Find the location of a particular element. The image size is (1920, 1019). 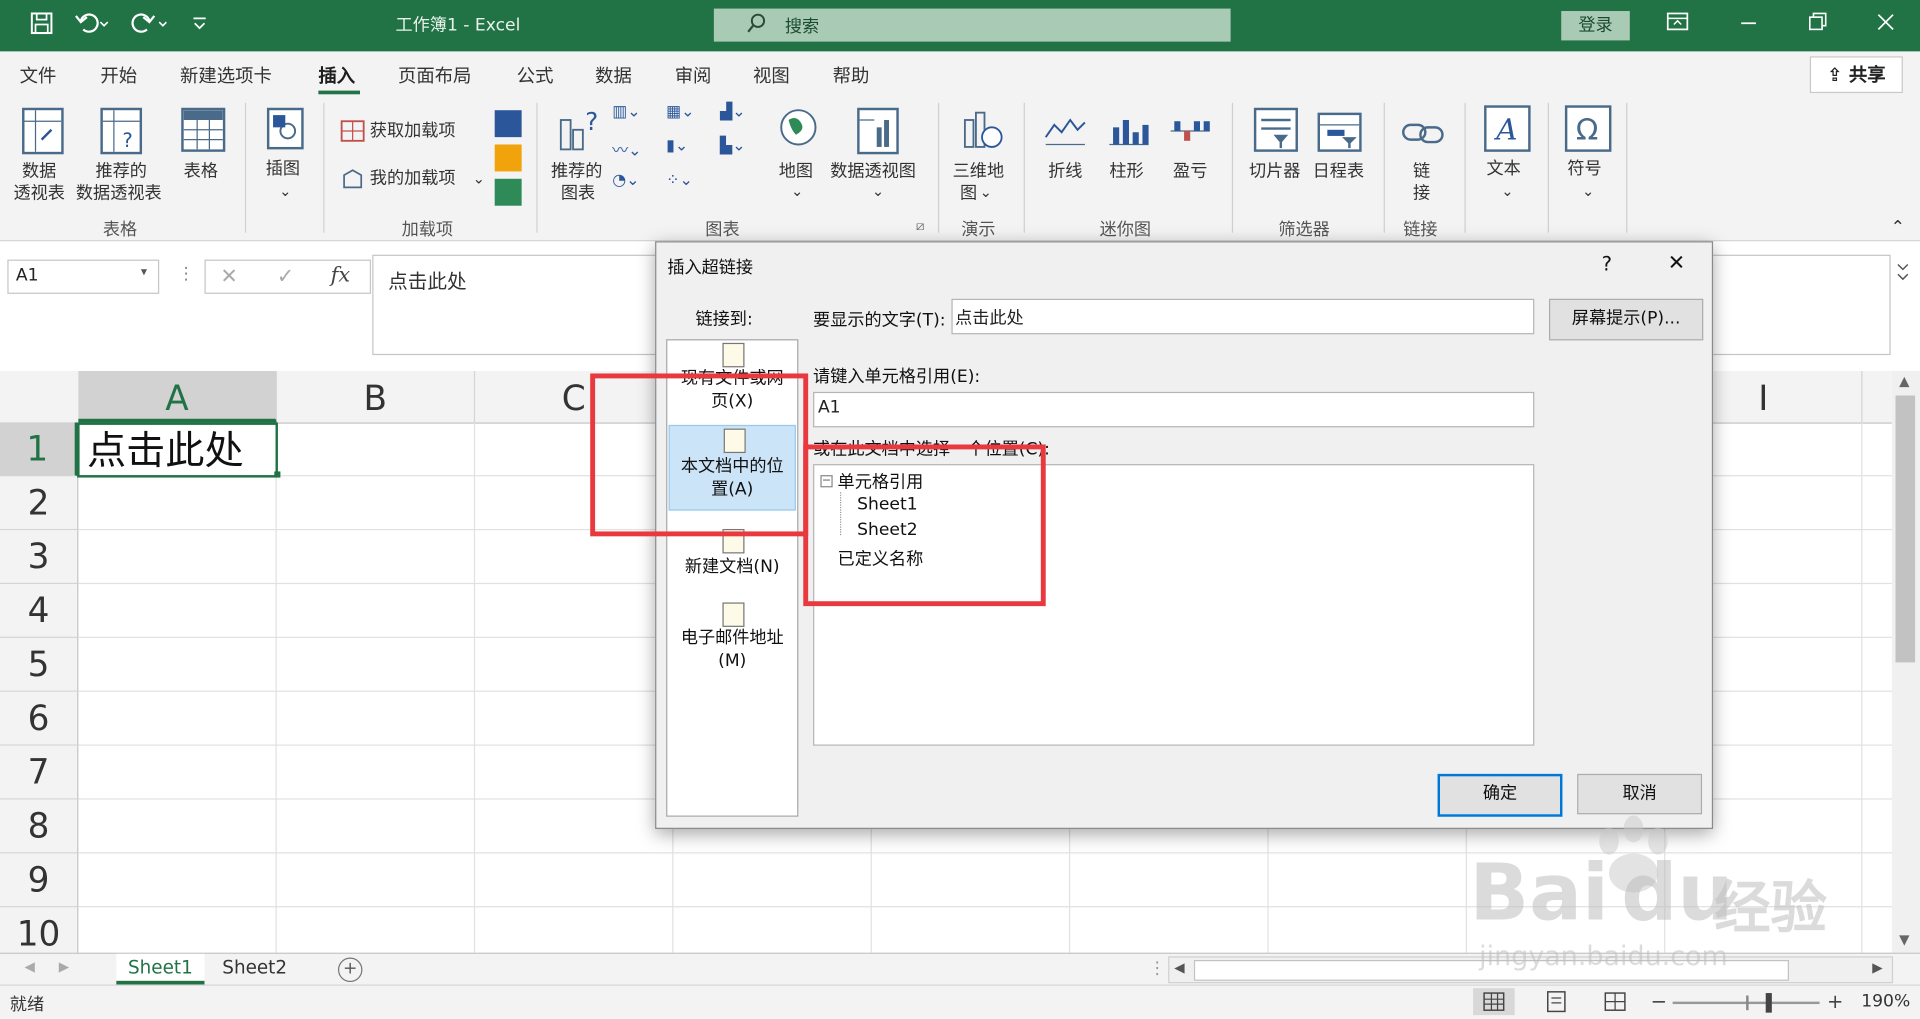

ok-button: 确定 is located at coordinates (1500, 795).